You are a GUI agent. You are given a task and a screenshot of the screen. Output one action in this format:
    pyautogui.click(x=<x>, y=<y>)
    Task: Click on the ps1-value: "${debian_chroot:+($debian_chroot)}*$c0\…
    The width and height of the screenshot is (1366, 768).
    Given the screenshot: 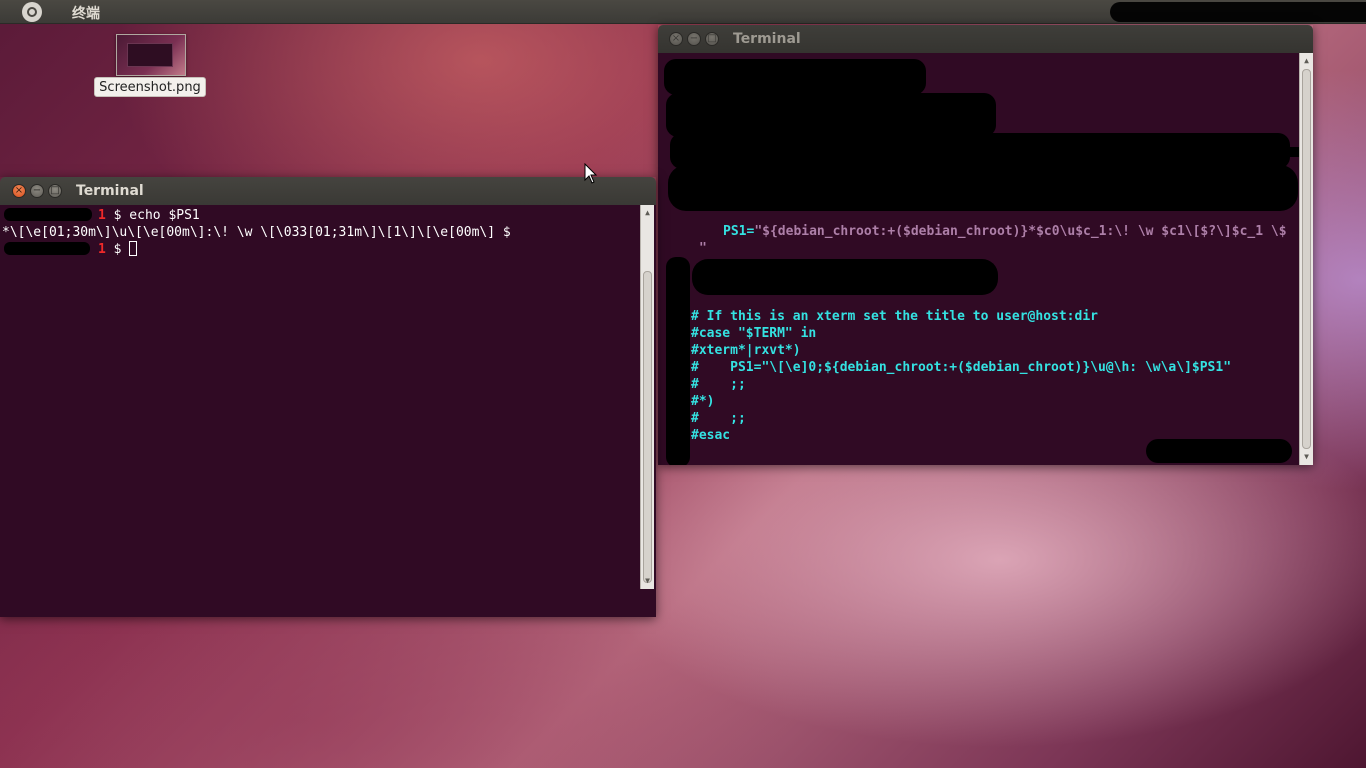 What is the action you would take?
    pyautogui.click(x=1020, y=231)
    